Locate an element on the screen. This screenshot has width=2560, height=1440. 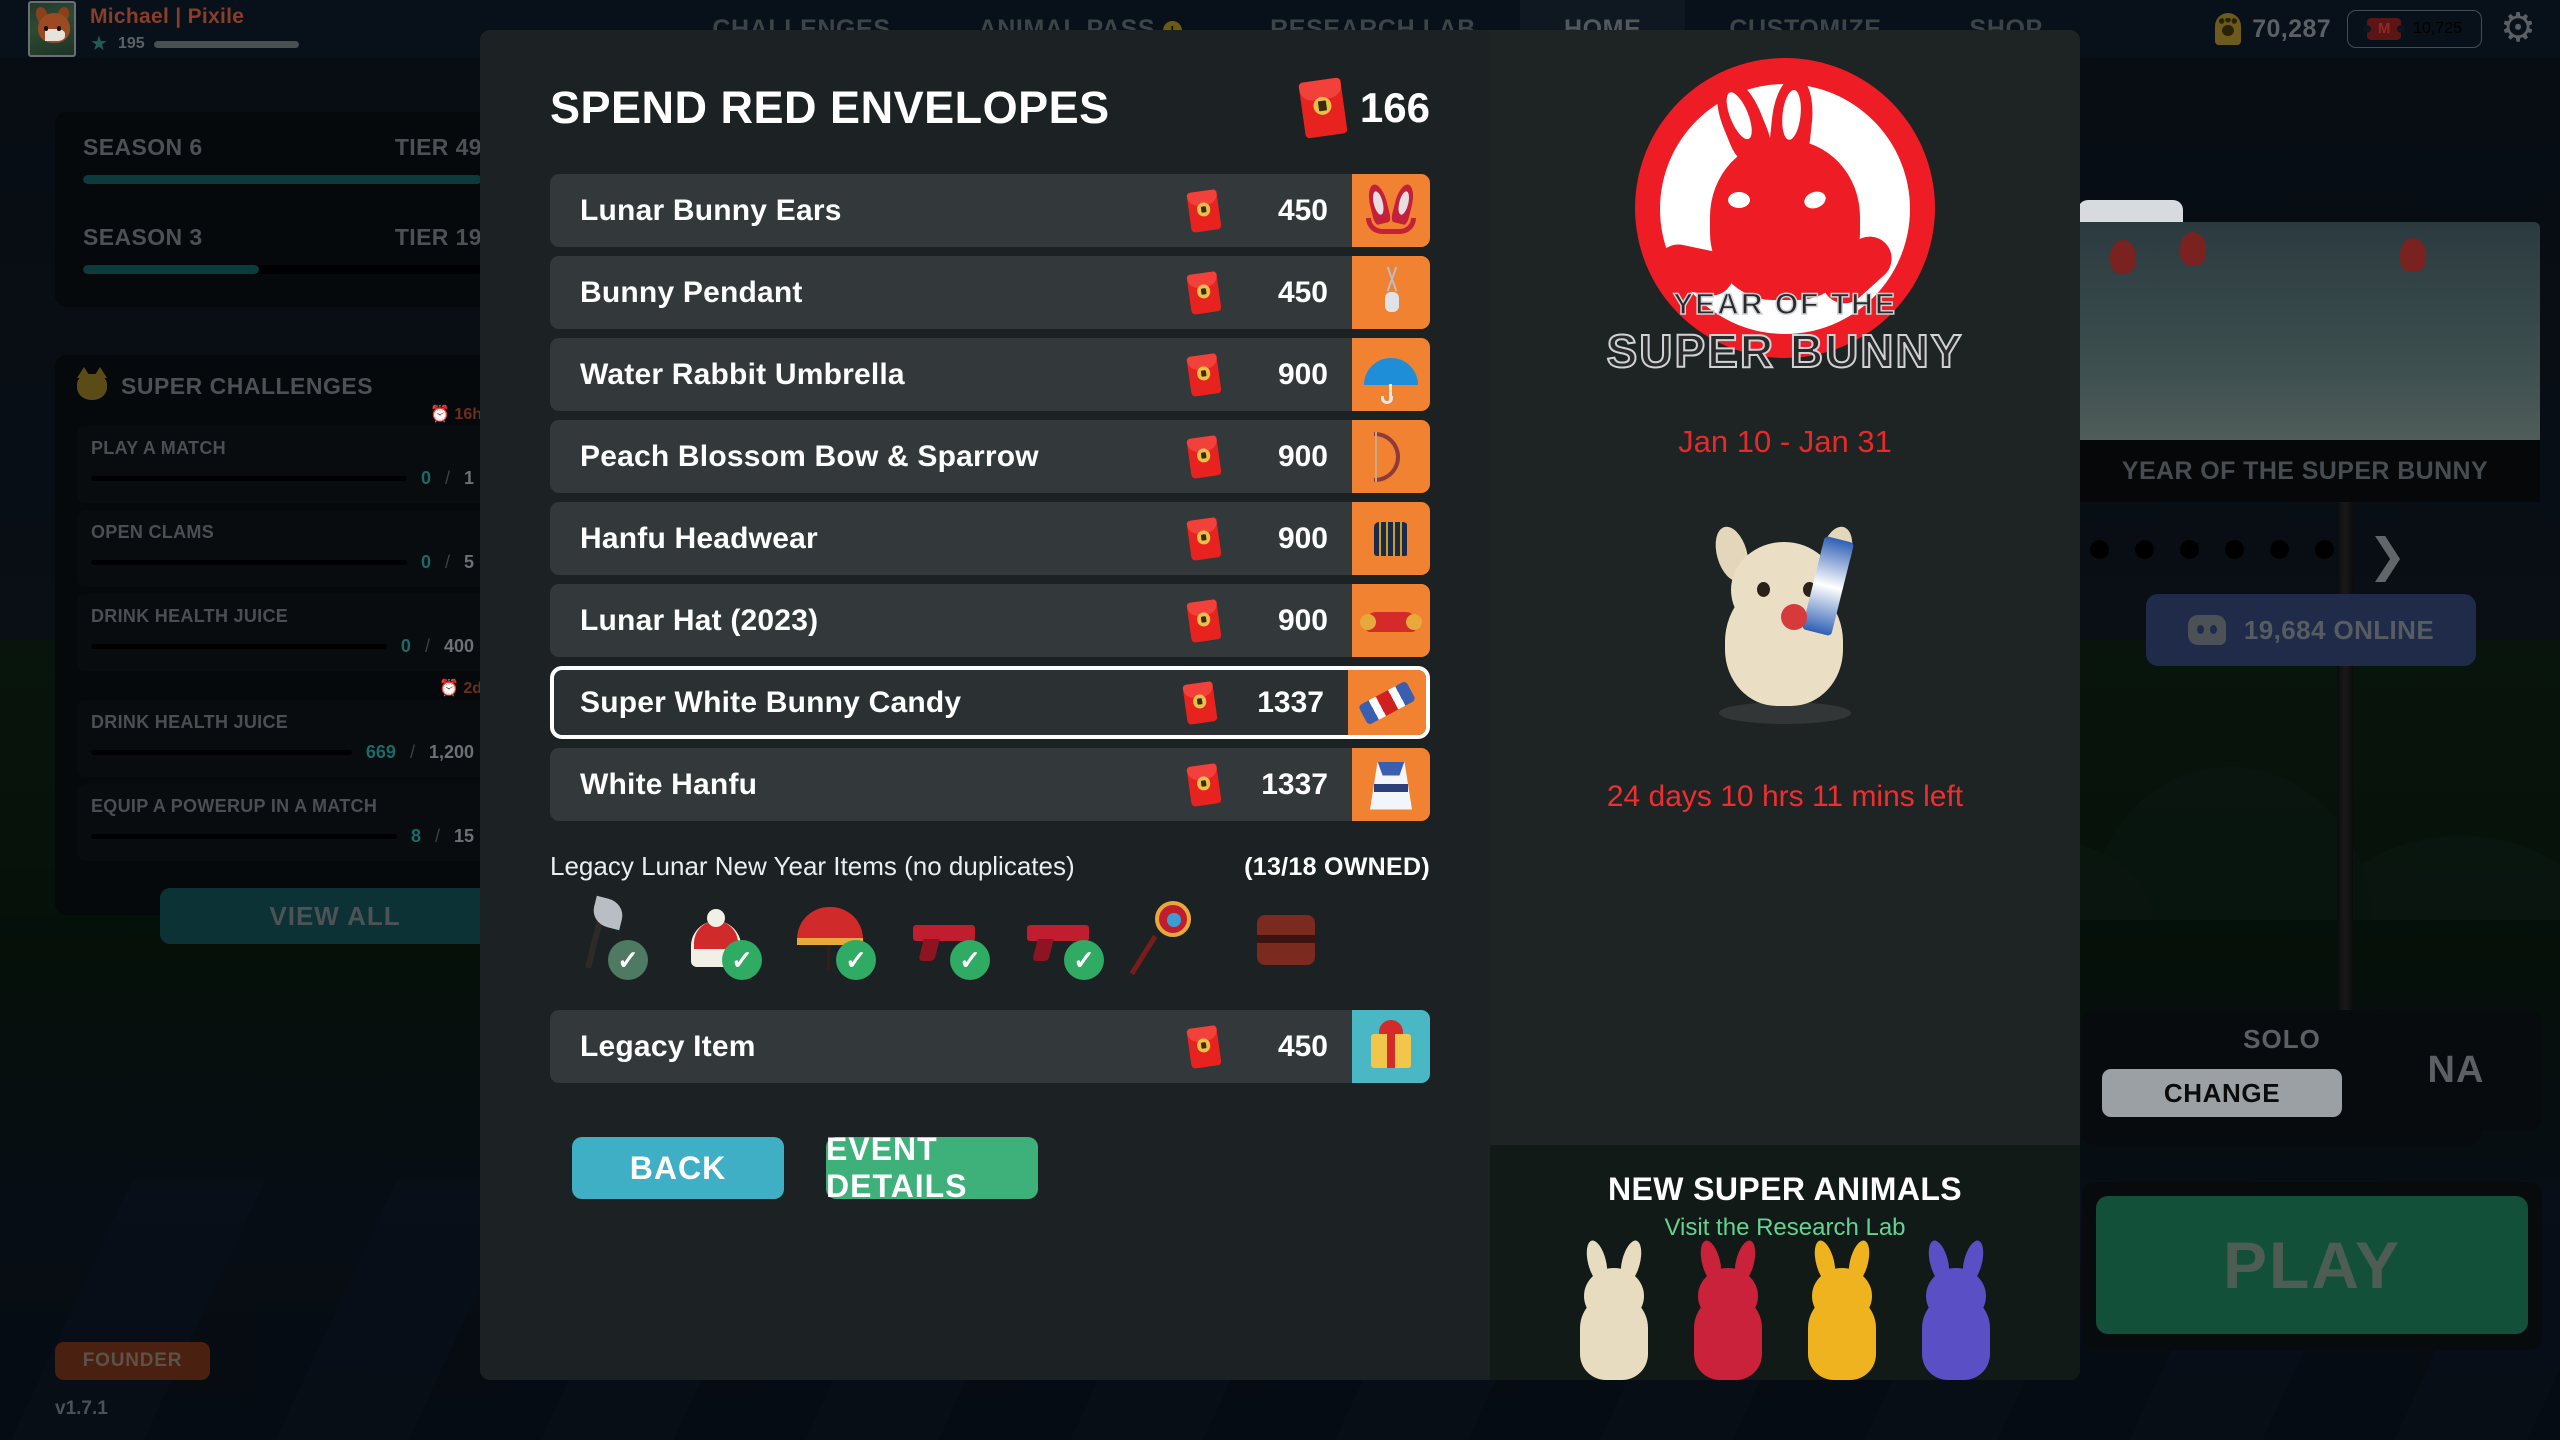
challenges-header: SUPER CHALLENGES is located at coordinates (282, 383).